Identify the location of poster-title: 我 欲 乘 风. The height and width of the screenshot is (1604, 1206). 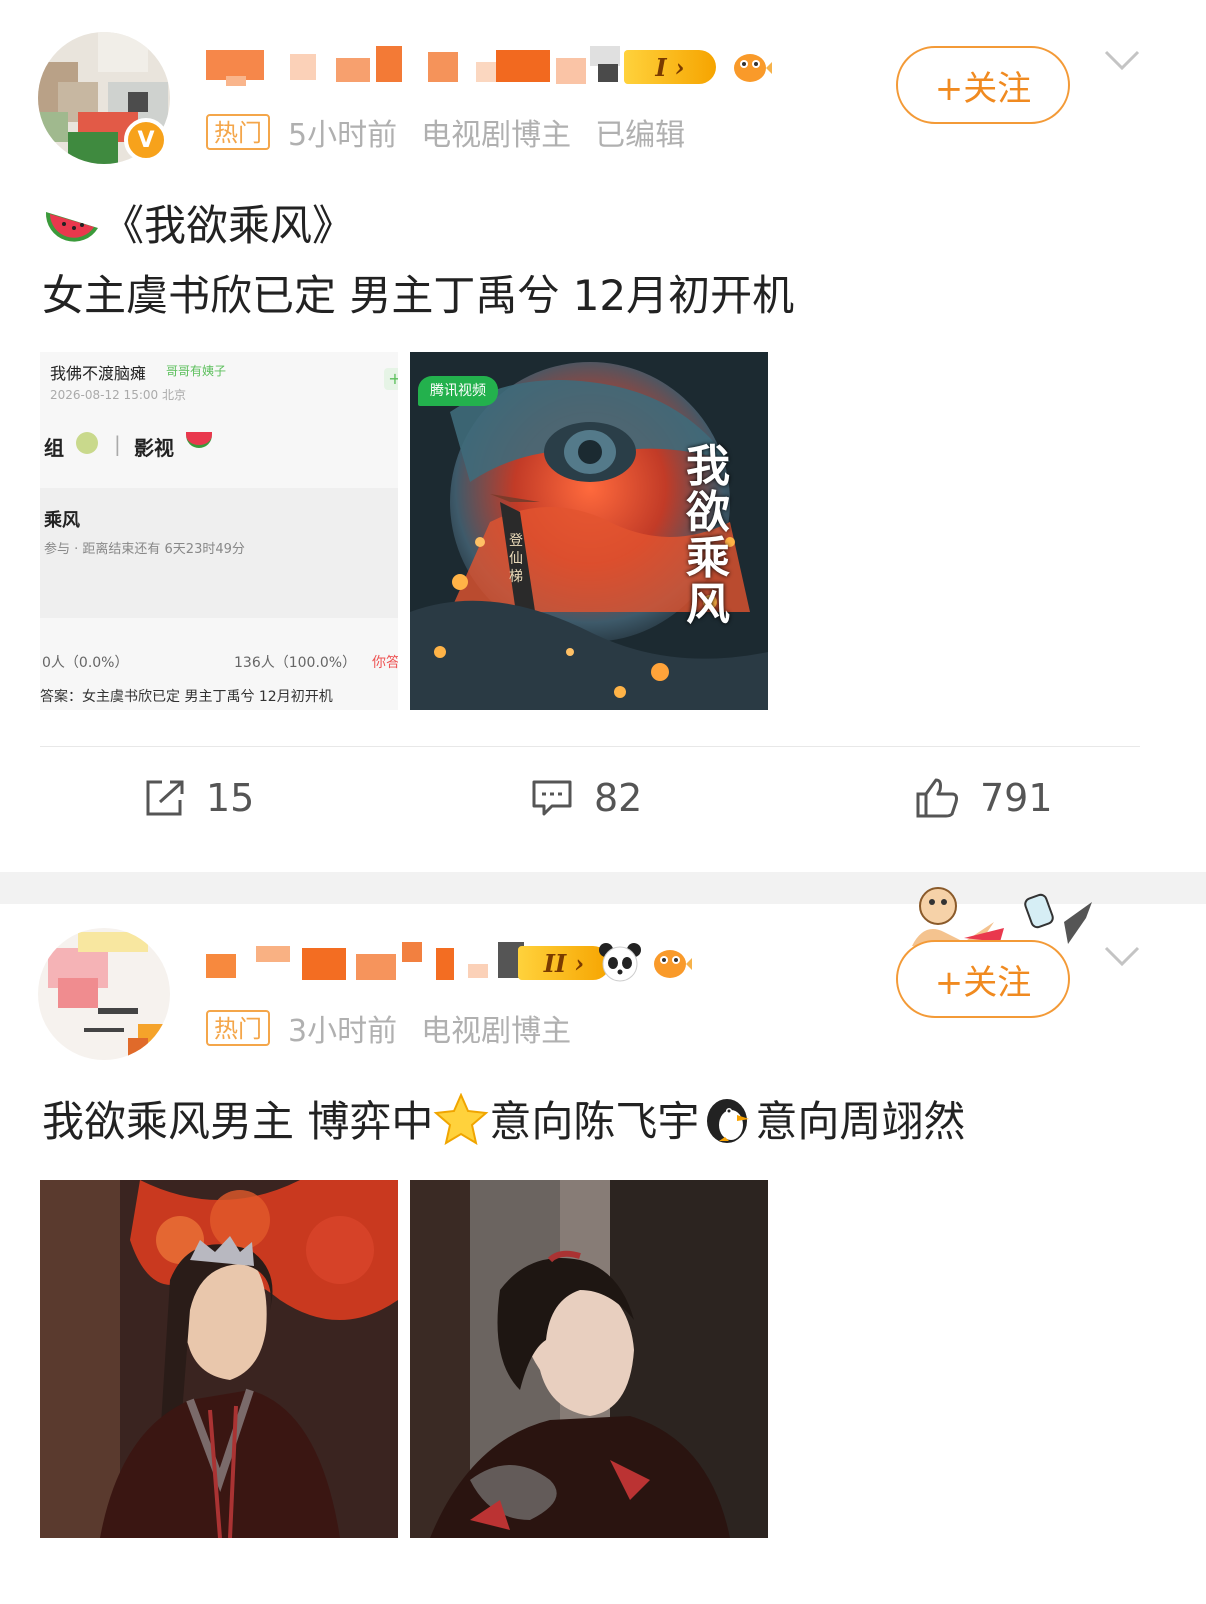
(708, 536).